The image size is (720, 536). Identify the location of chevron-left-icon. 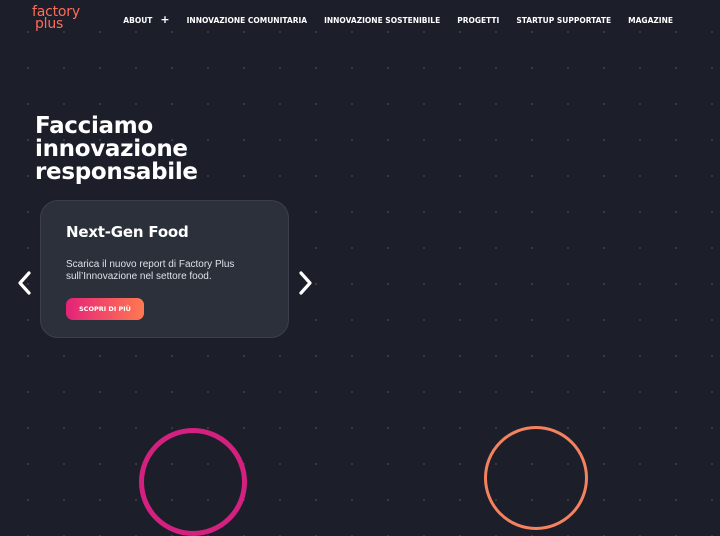
(25, 285).